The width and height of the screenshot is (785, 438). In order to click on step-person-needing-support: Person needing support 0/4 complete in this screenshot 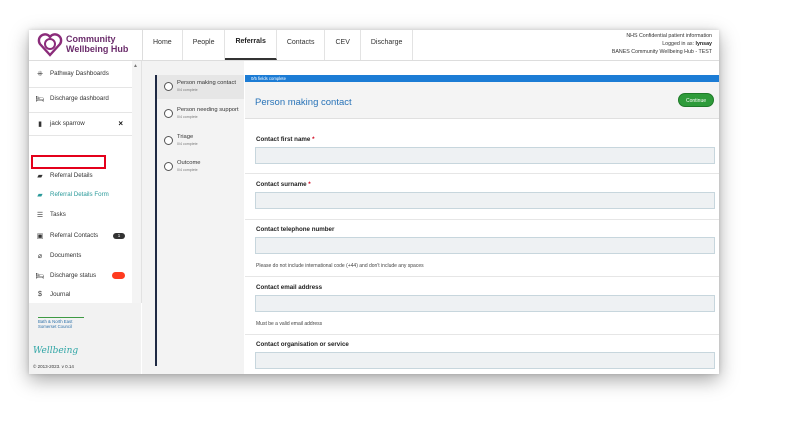, I will do `click(200, 114)`.